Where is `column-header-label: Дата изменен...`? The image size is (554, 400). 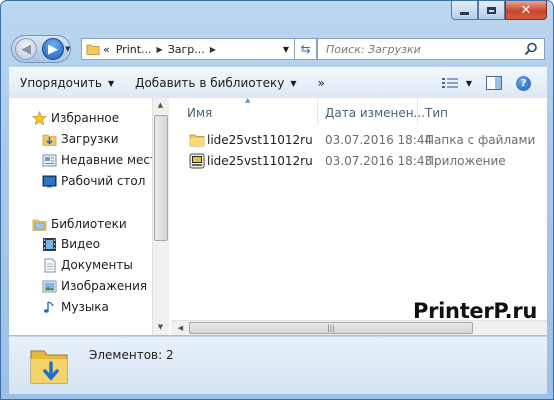
column-header-label: Дата изменен... is located at coordinates (375, 113).